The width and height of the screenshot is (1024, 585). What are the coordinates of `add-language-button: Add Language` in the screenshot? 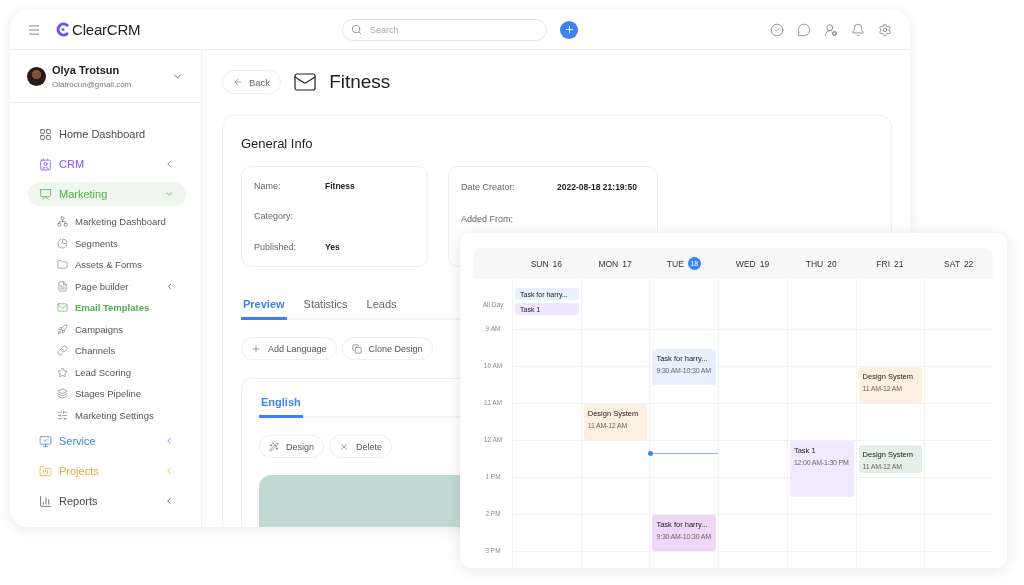 It's located at (289, 348).